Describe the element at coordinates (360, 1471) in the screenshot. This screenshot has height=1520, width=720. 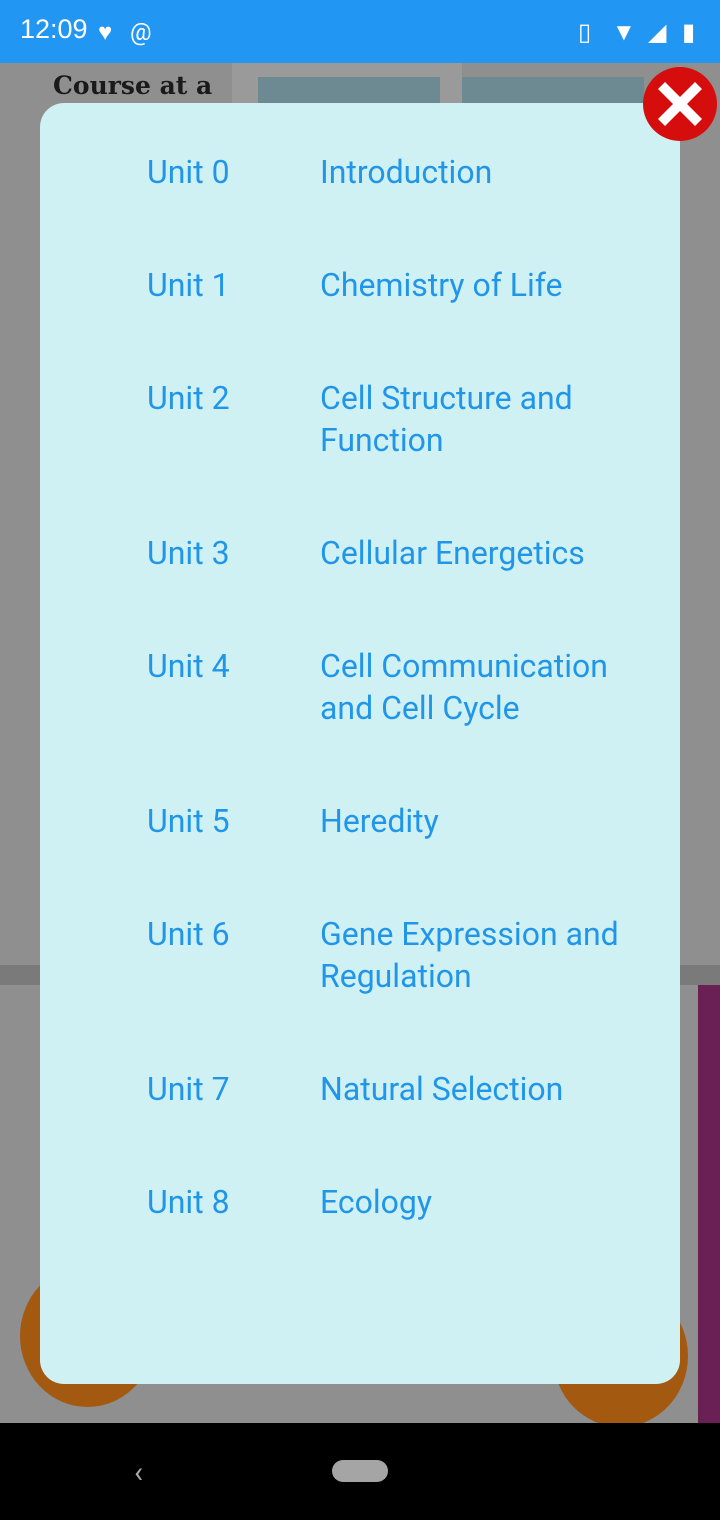
I see `home-button` at that location.